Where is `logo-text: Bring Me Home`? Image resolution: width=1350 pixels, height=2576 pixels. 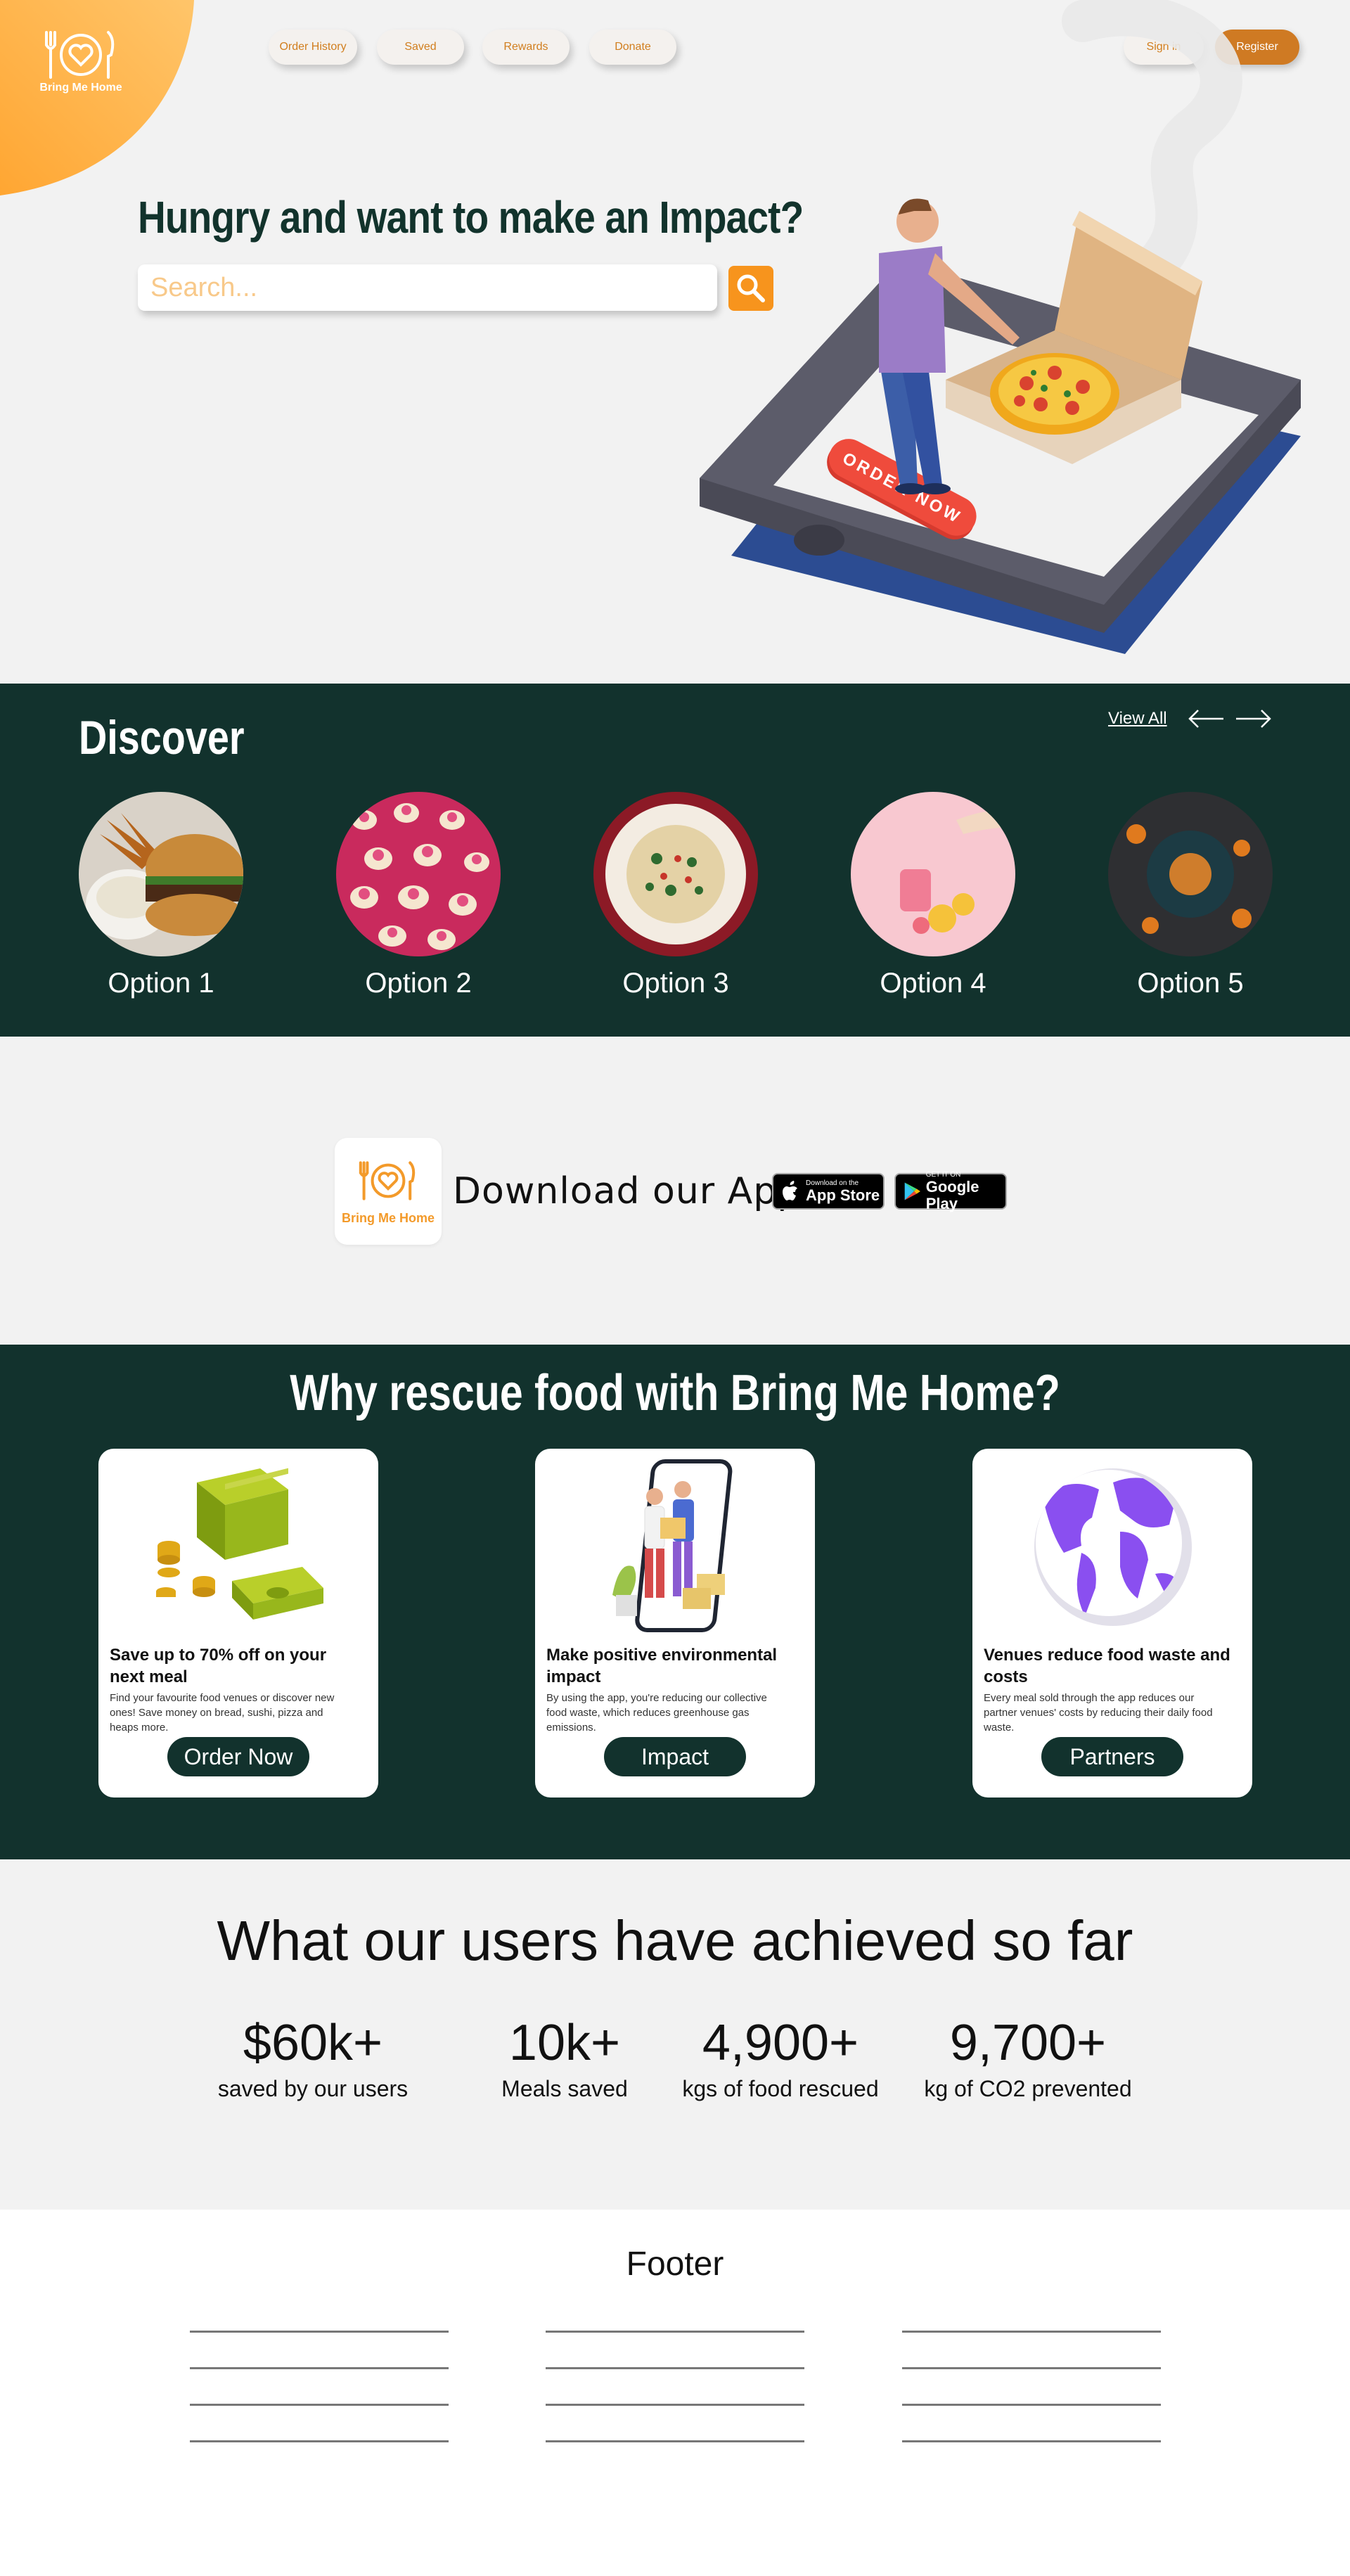
logo-text: Bring Me Home is located at coordinates (80, 88).